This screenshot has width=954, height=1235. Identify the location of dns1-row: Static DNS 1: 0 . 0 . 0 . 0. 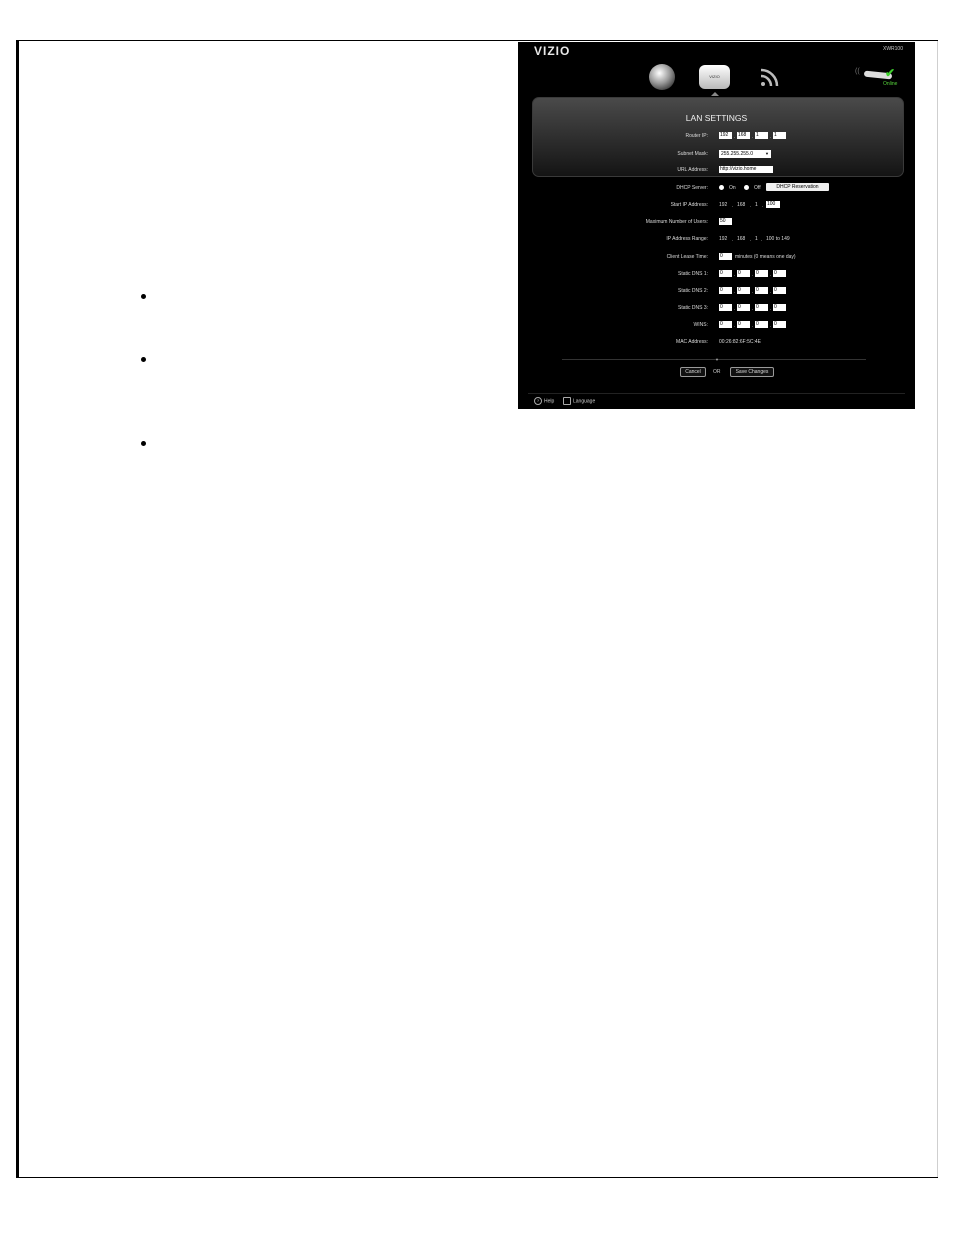
(716, 274).